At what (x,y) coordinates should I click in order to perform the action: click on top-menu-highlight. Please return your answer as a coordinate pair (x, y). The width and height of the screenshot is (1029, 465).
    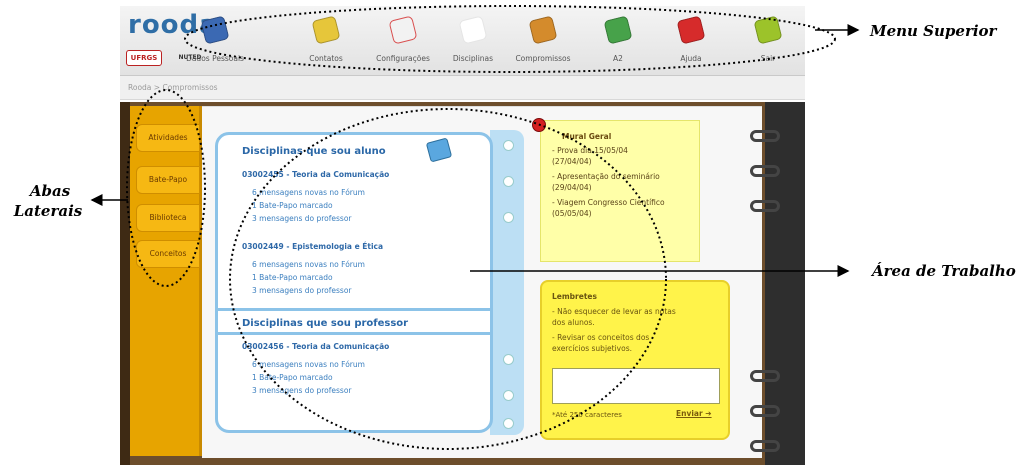
    Looking at the image, I should click on (510, 39).